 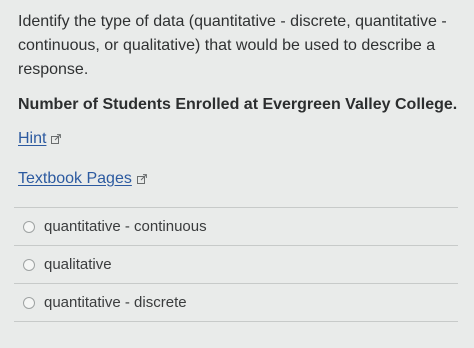 I want to click on textbook-pages-link: Textbook Pages, so click(x=239, y=179).